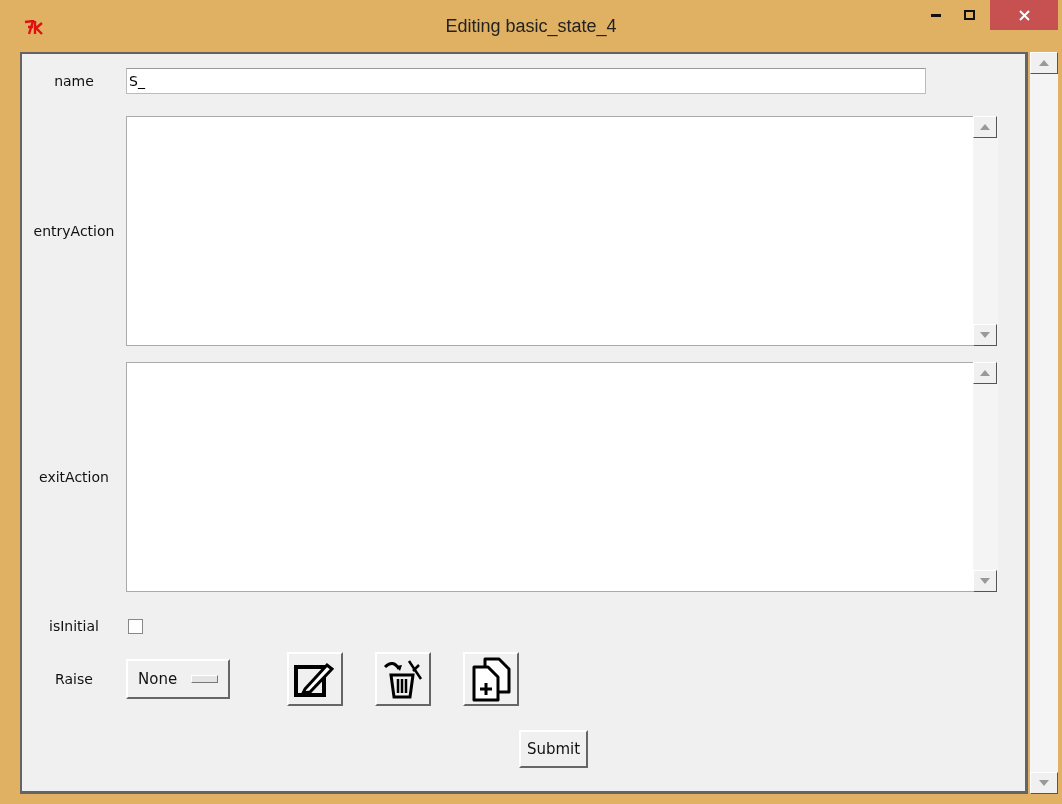 The width and height of the screenshot is (1062, 804). I want to click on edit-button, so click(315, 679).